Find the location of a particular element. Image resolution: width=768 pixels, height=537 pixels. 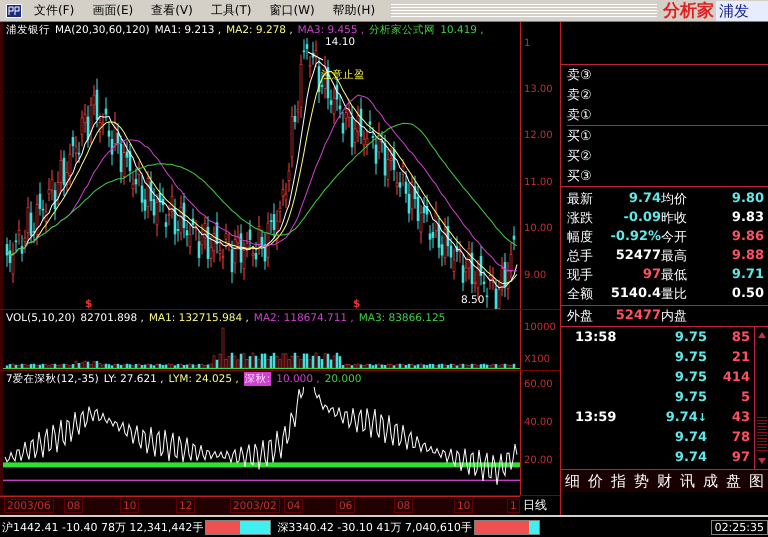

panel-tab: 价 is located at coordinates (595, 481).